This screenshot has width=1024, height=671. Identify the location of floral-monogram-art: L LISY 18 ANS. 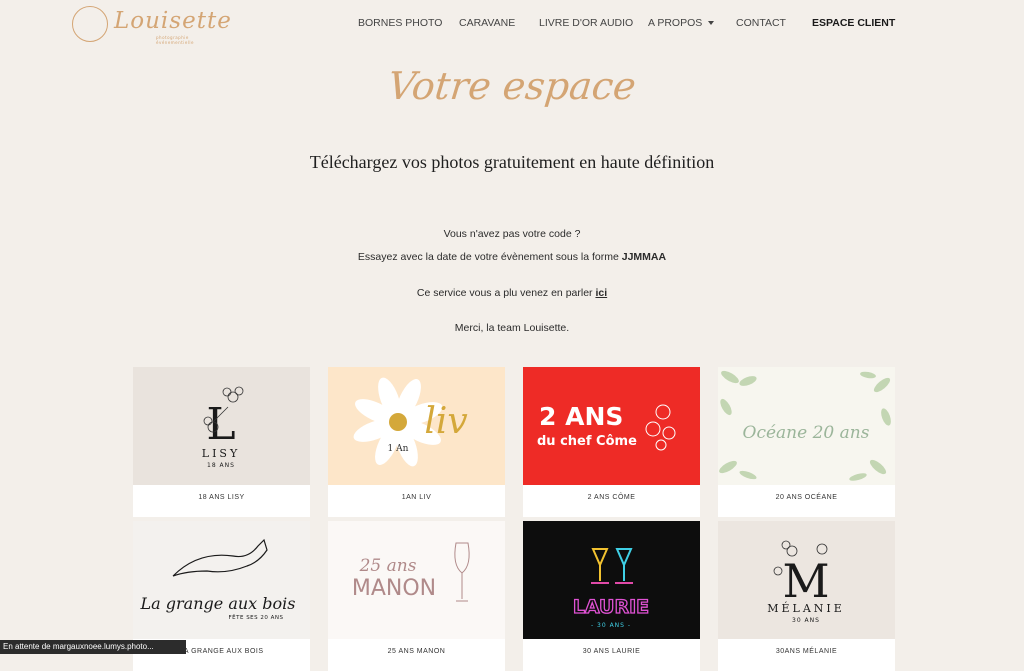
(223, 427).